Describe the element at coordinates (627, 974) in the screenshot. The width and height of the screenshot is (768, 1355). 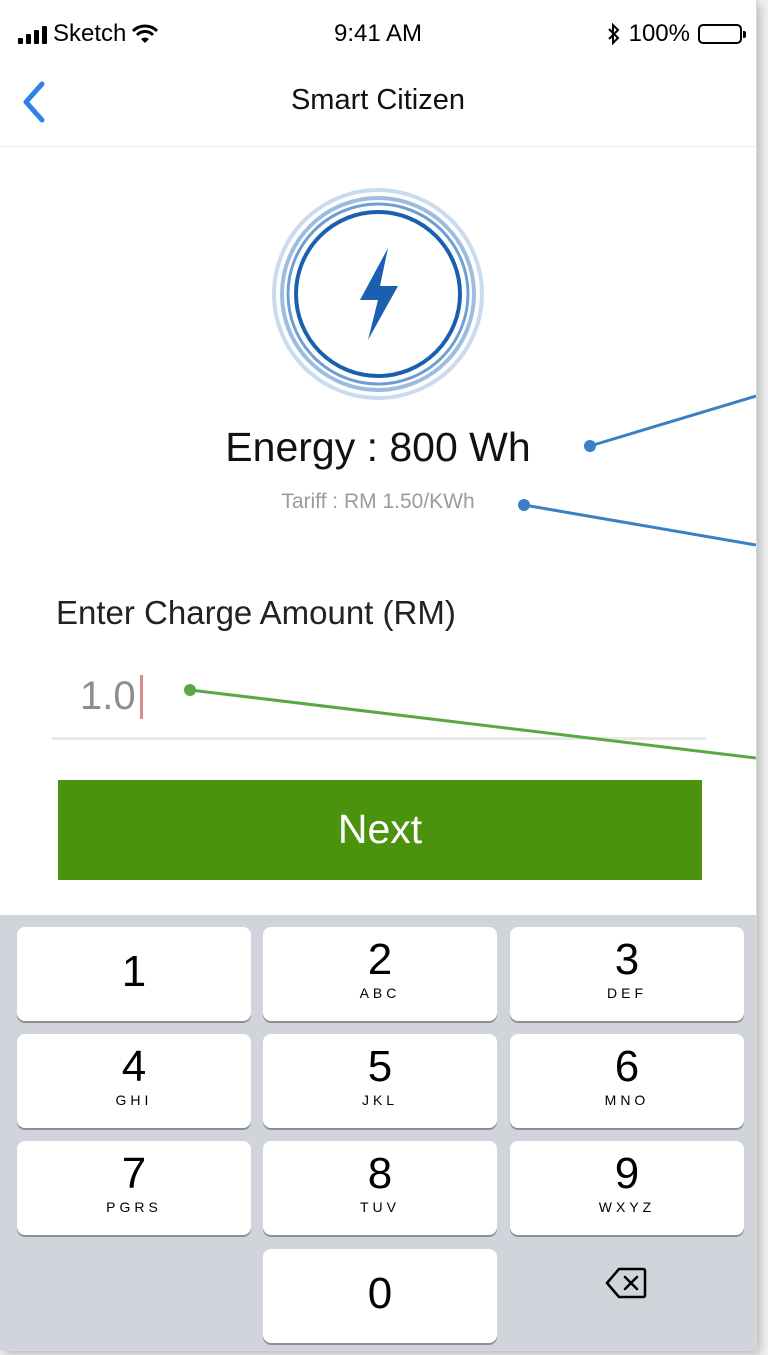
I see `key-3: 3 DEF` at that location.